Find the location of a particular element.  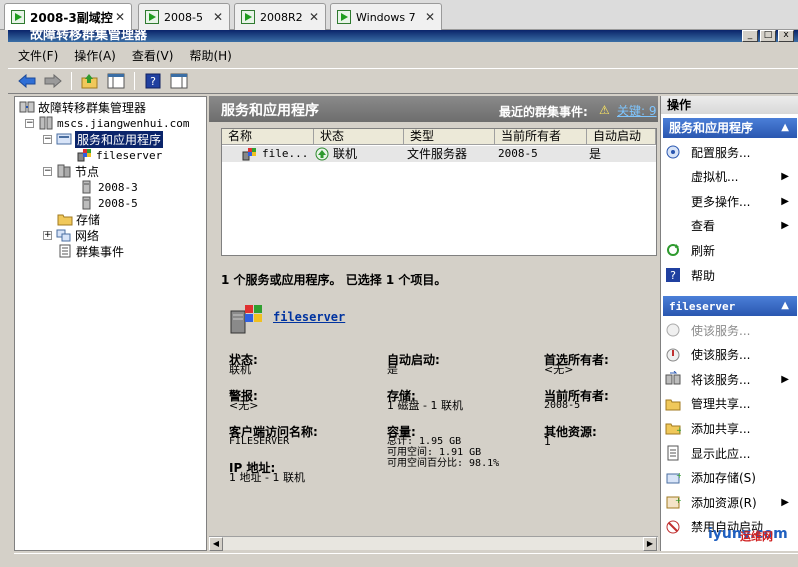

minimize-button: _ is located at coordinates (750, 36).